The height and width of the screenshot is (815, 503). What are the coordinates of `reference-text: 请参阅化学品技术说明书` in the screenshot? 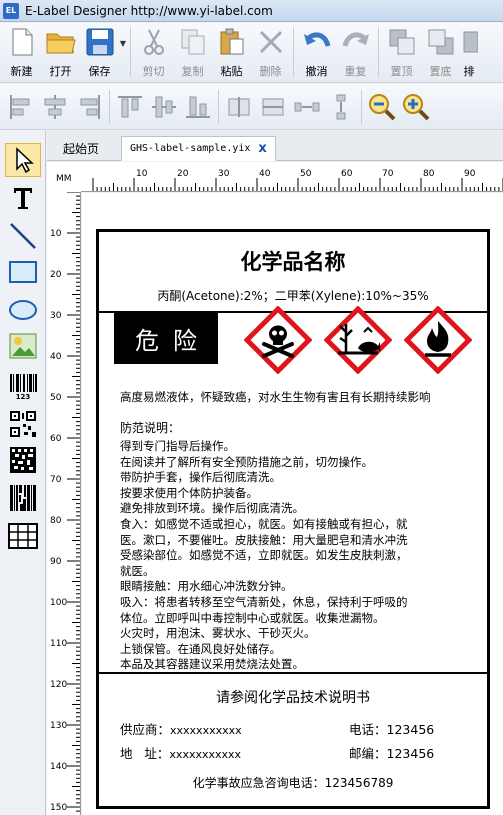 It's located at (293, 697).